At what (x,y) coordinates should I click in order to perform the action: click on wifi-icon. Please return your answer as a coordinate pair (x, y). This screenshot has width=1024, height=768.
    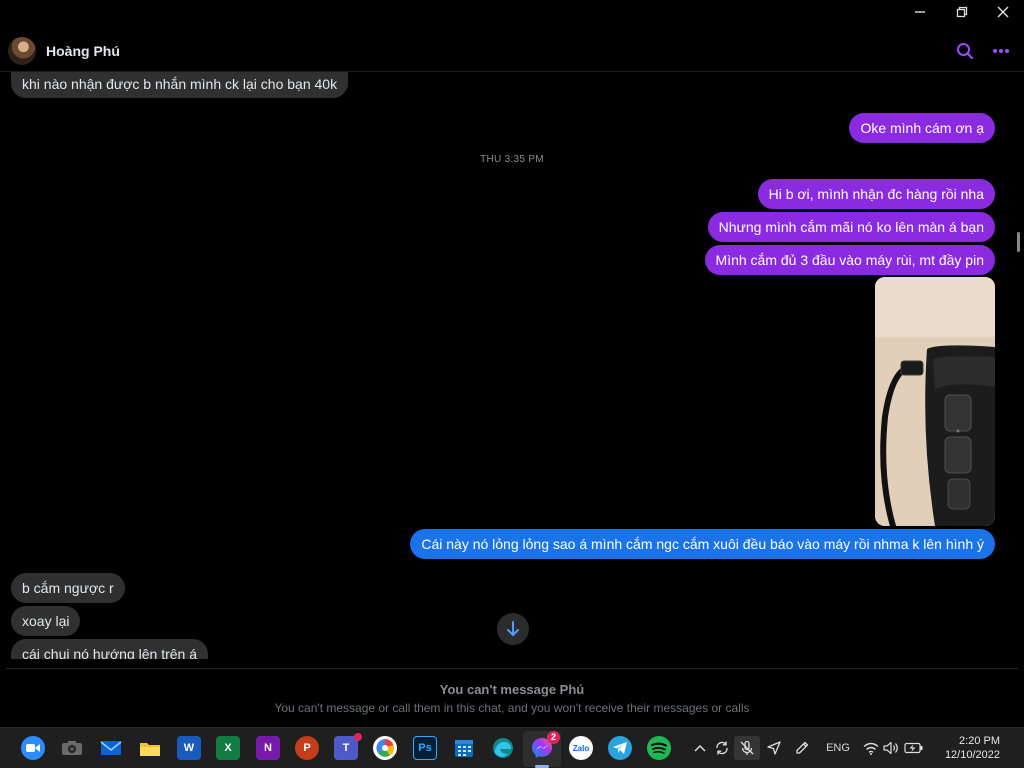
    Looking at the image, I should click on (871, 748).